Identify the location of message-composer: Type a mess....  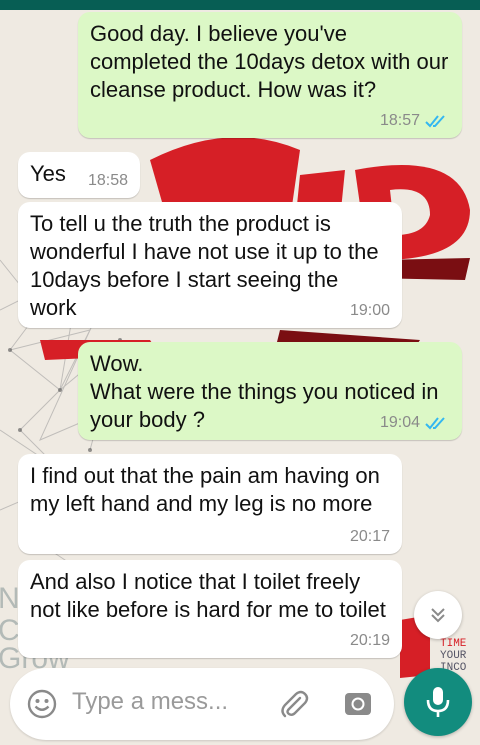
(202, 704).